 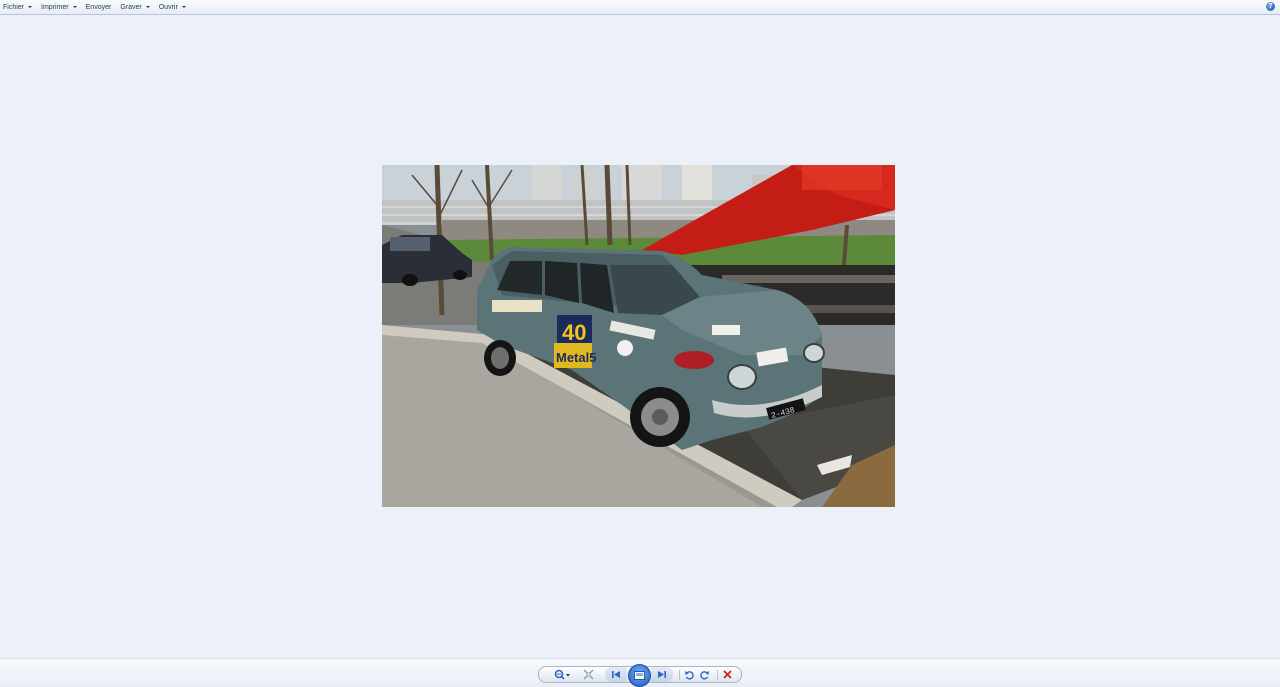 I want to click on navigation-controls, so click(x=640, y=675).